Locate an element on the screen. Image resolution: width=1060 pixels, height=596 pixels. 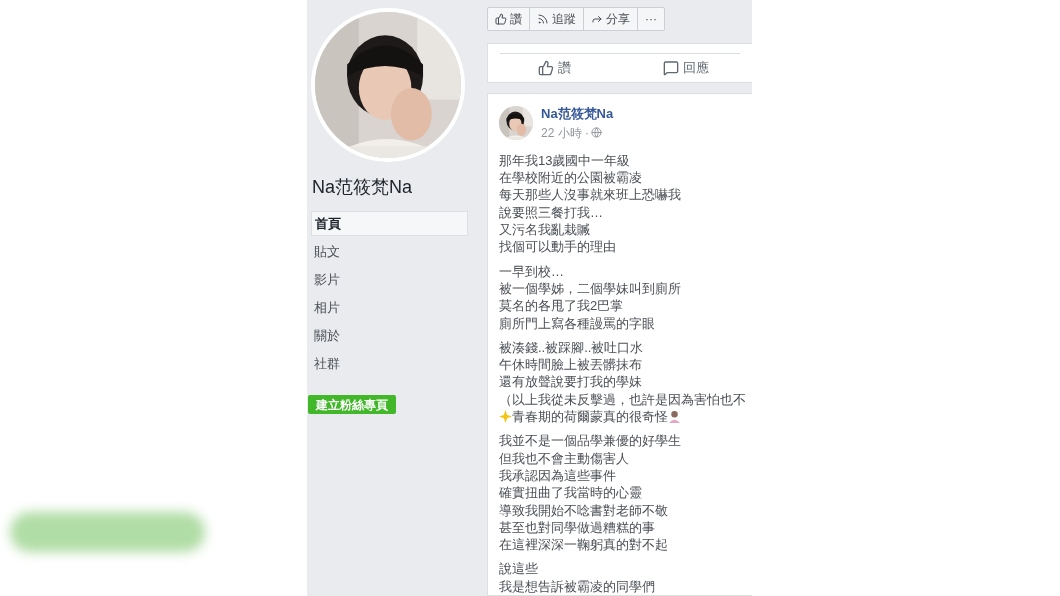
post-text-line: 青春期的荷爾蒙真的很奇怪 is located at coordinates (590, 417).